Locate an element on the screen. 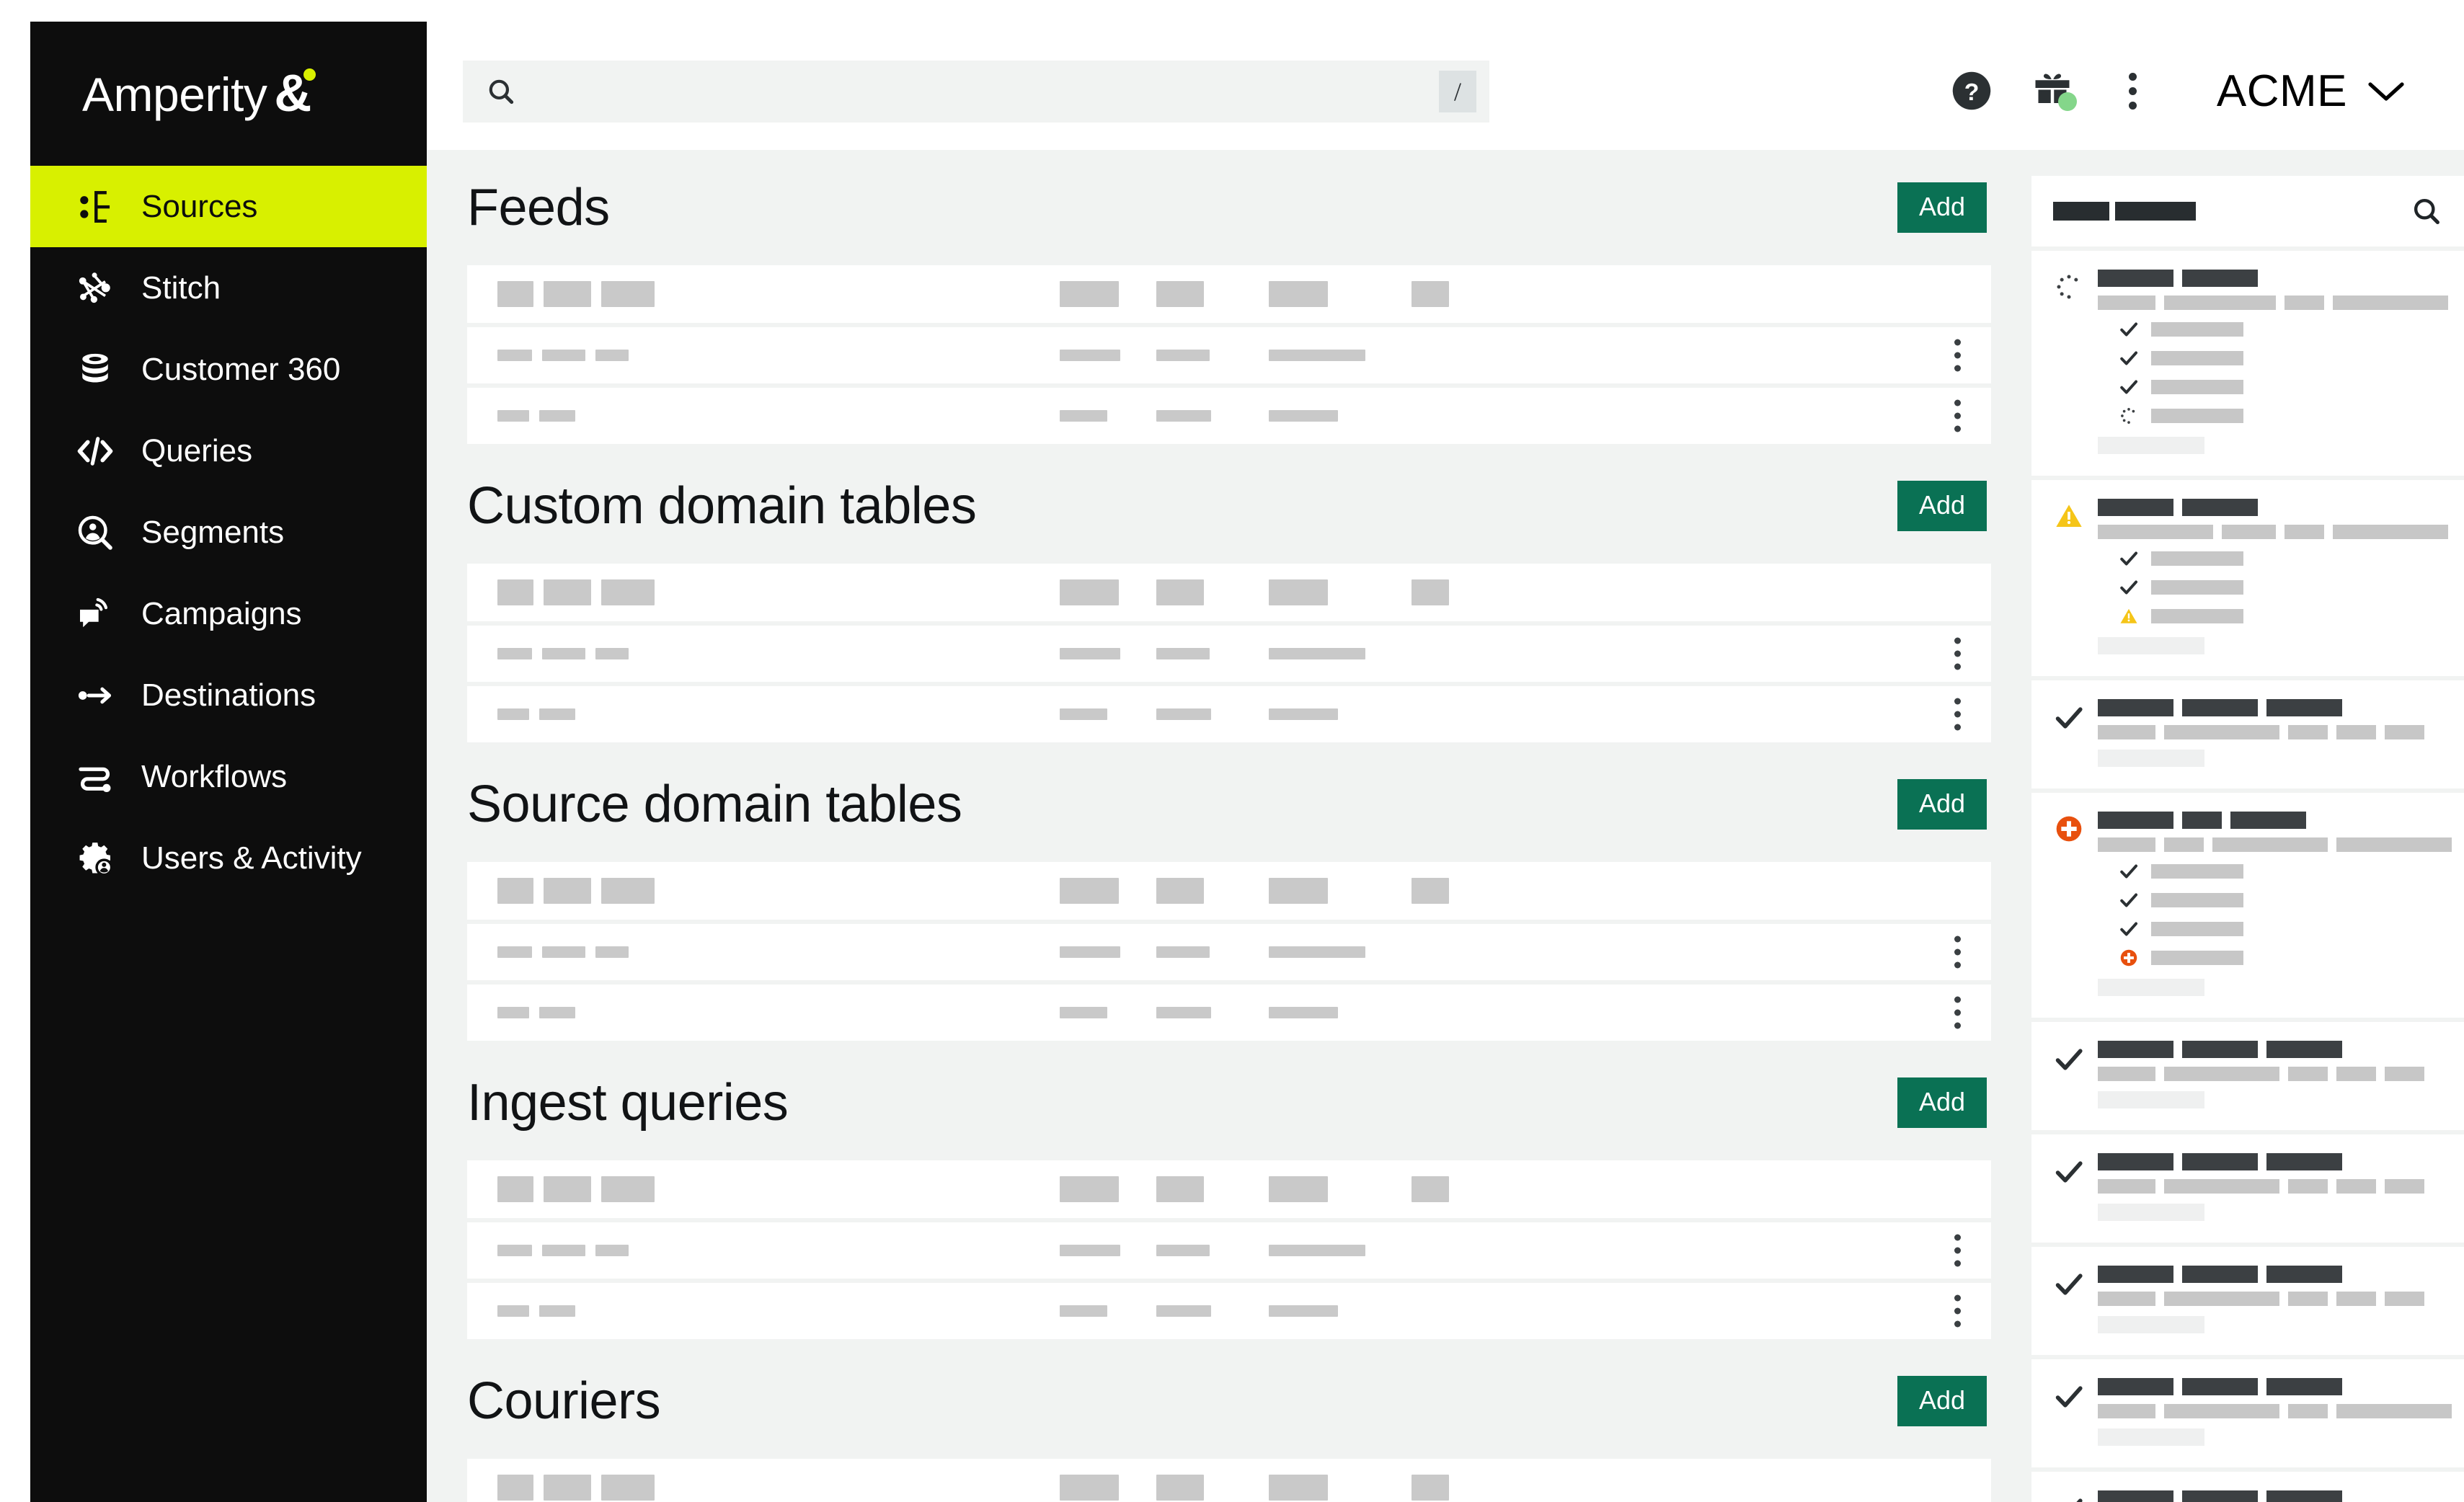 Image resolution: width=2464 pixels, height=1502 pixels. logo-wordmark: Amperity is located at coordinates (174, 94).